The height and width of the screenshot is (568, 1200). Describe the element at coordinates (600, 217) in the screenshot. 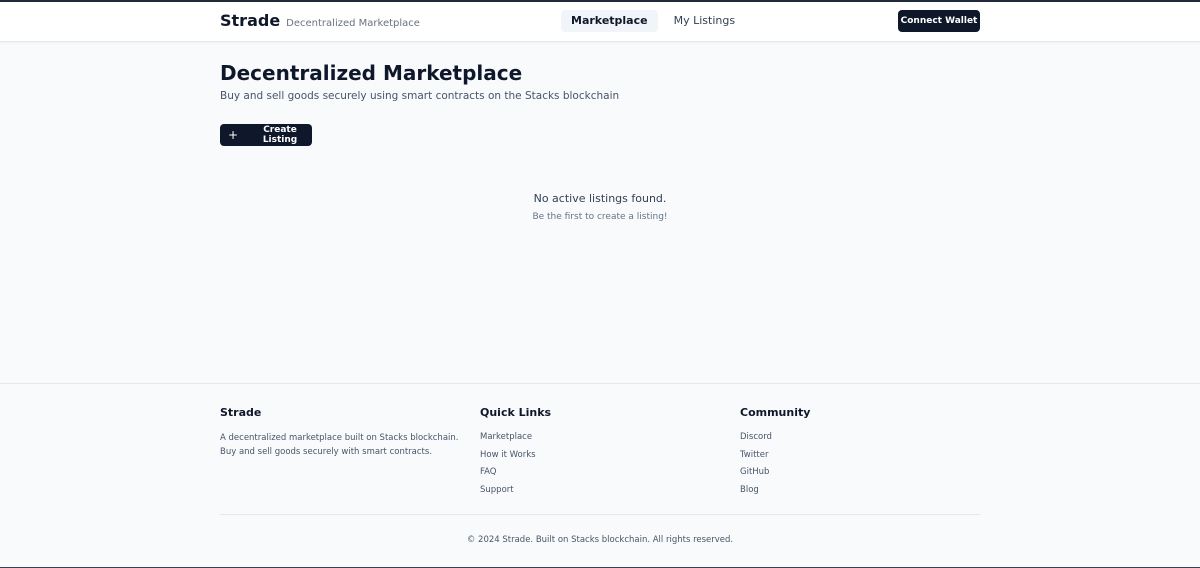

I see `empty-state-subtitle: Be the first to create a listing!` at that location.